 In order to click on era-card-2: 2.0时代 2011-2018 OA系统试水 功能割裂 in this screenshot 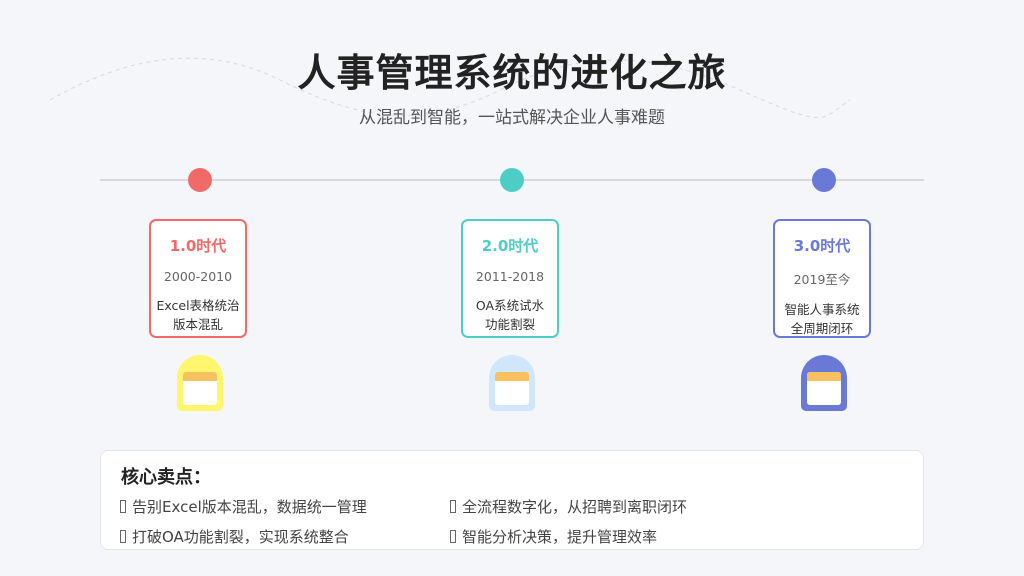, I will do `click(510, 278)`.